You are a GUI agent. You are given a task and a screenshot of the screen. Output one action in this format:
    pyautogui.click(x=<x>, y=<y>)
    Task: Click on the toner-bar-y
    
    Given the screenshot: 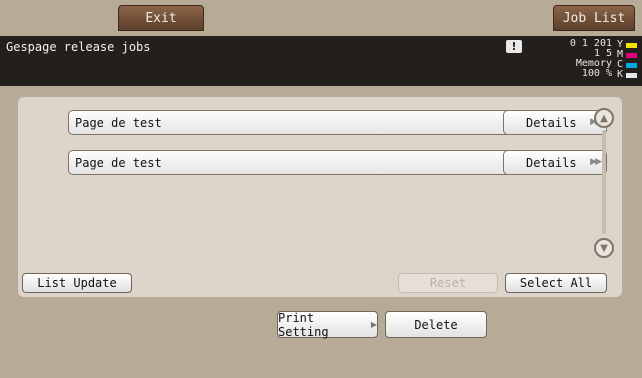 What is the action you would take?
    pyautogui.click(x=631, y=45)
    